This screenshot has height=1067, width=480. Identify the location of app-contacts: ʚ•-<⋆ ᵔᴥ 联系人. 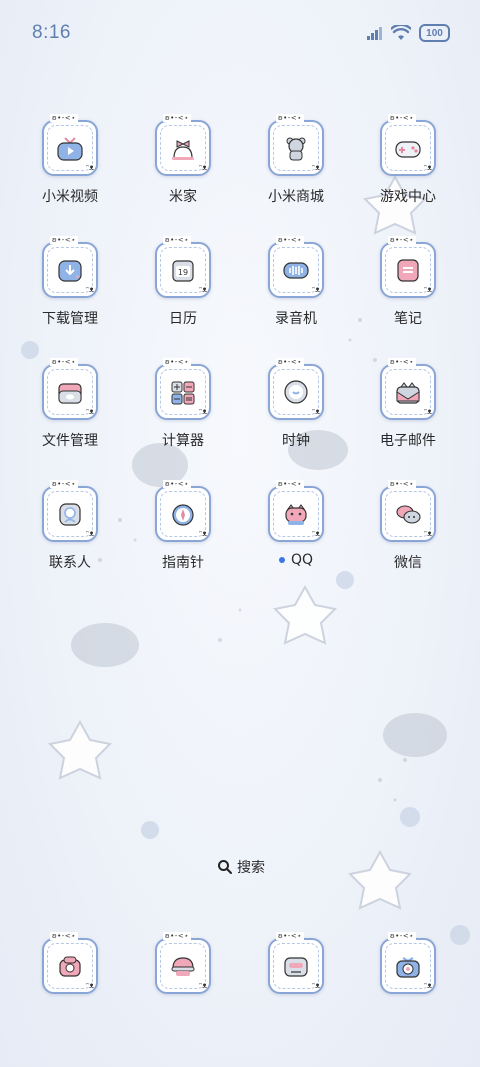
(70, 533).